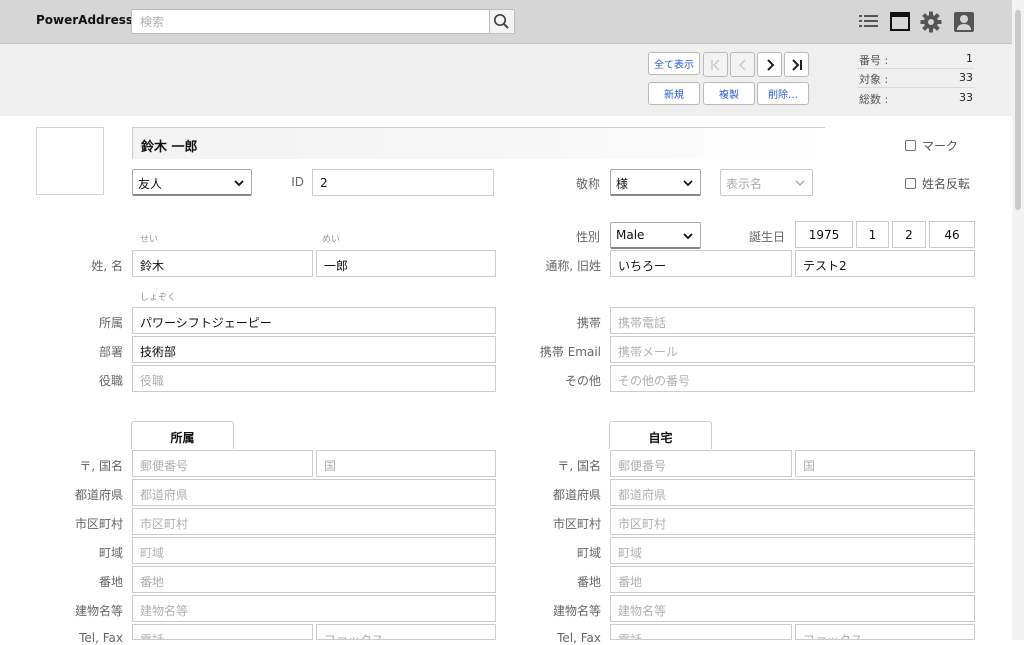 The image size is (1024, 645). What do you see at coordinates (222, 263) in the screenshot?
I see `last-name-field: 鈴木` at bounding box center [222, 263].